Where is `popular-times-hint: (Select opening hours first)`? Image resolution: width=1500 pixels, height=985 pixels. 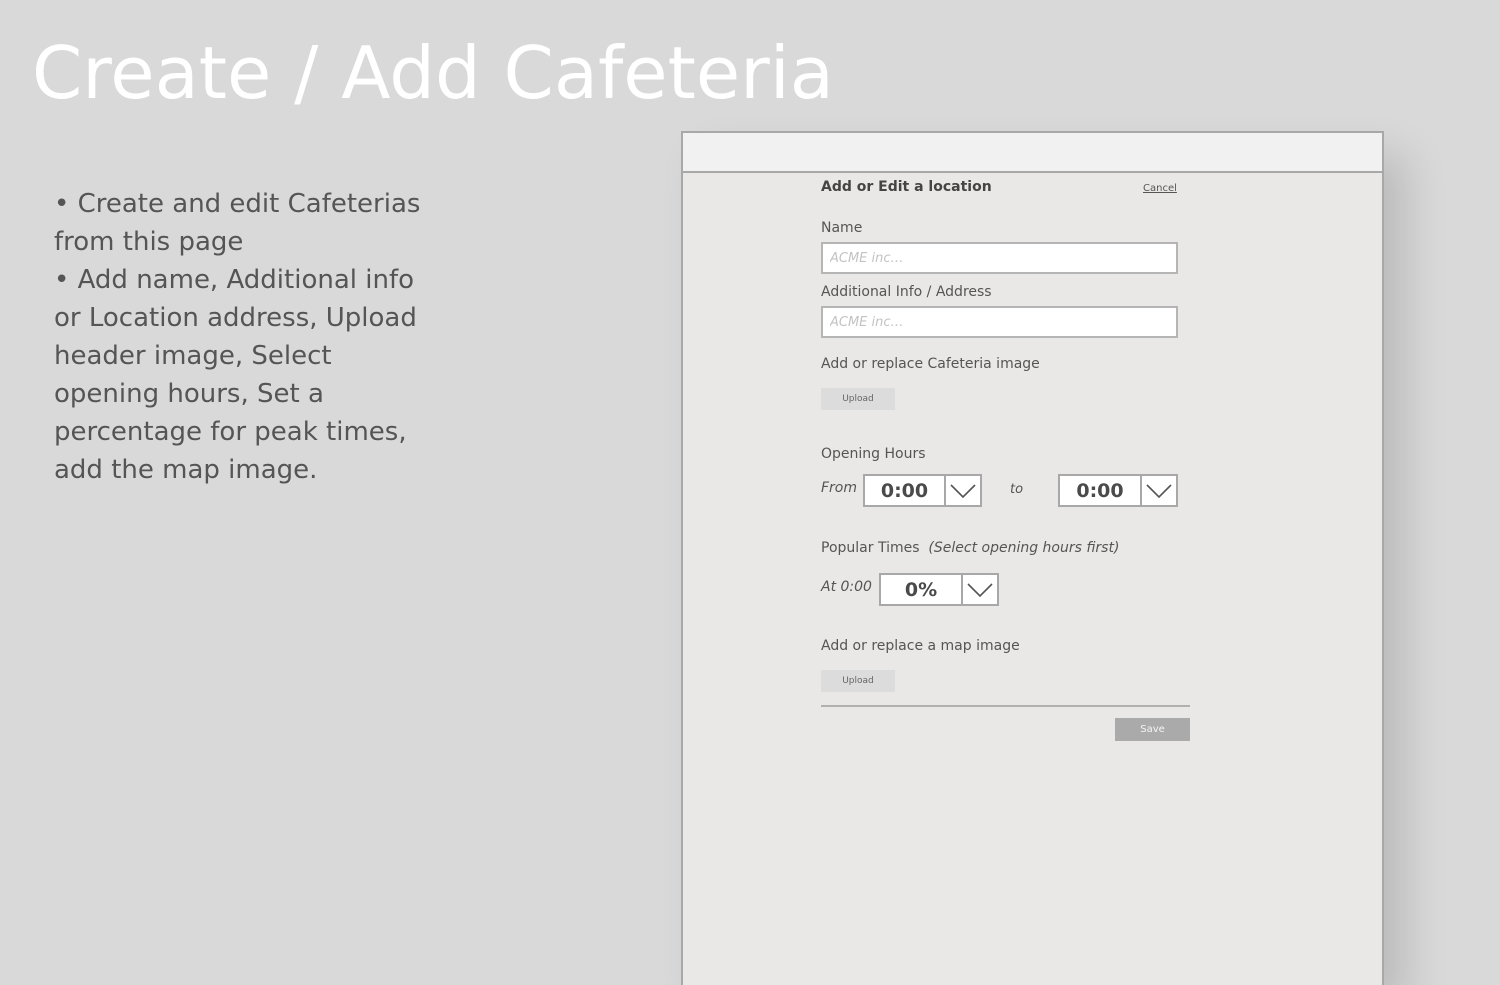 popular-times-hint: (Select opening hours first) is located at coordinates (1024, 548).